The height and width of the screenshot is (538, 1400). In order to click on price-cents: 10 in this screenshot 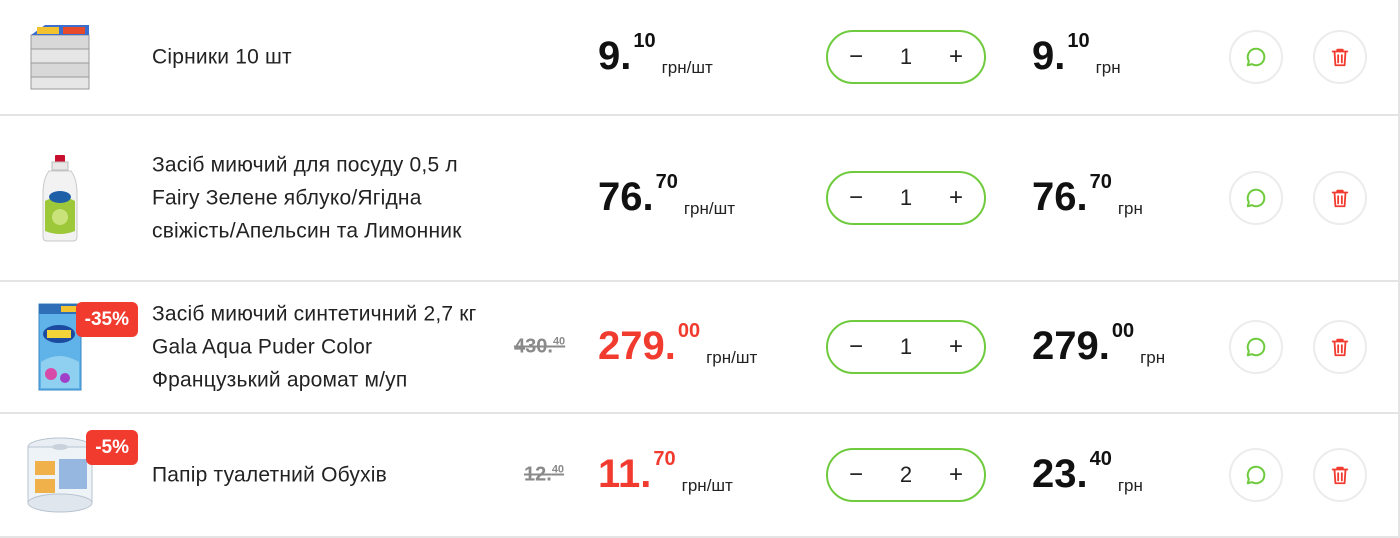, I will do `click(644, 41)`.